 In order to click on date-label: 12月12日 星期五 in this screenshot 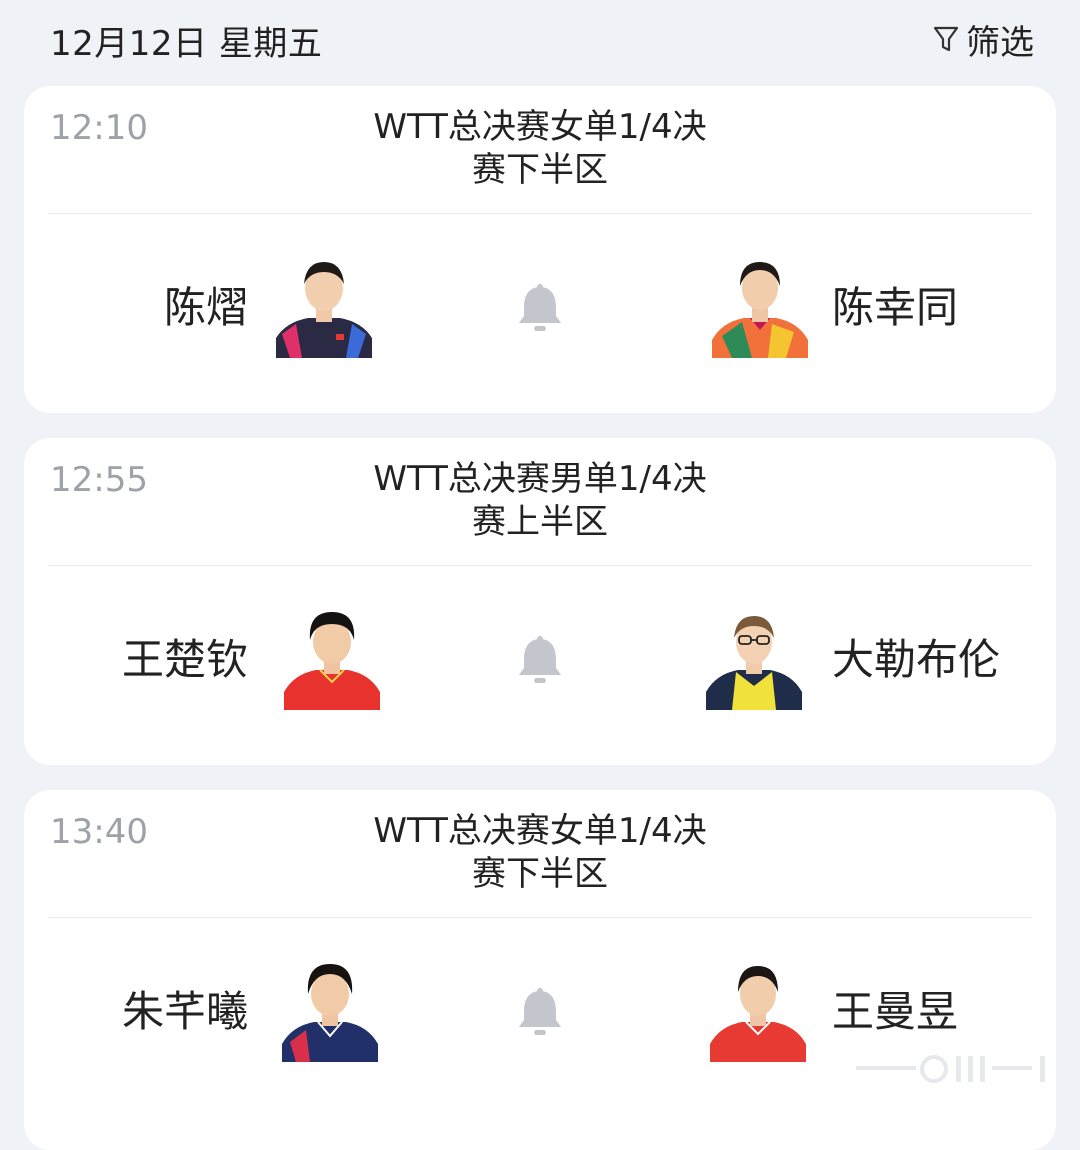, I will do `click(186, 44)`.